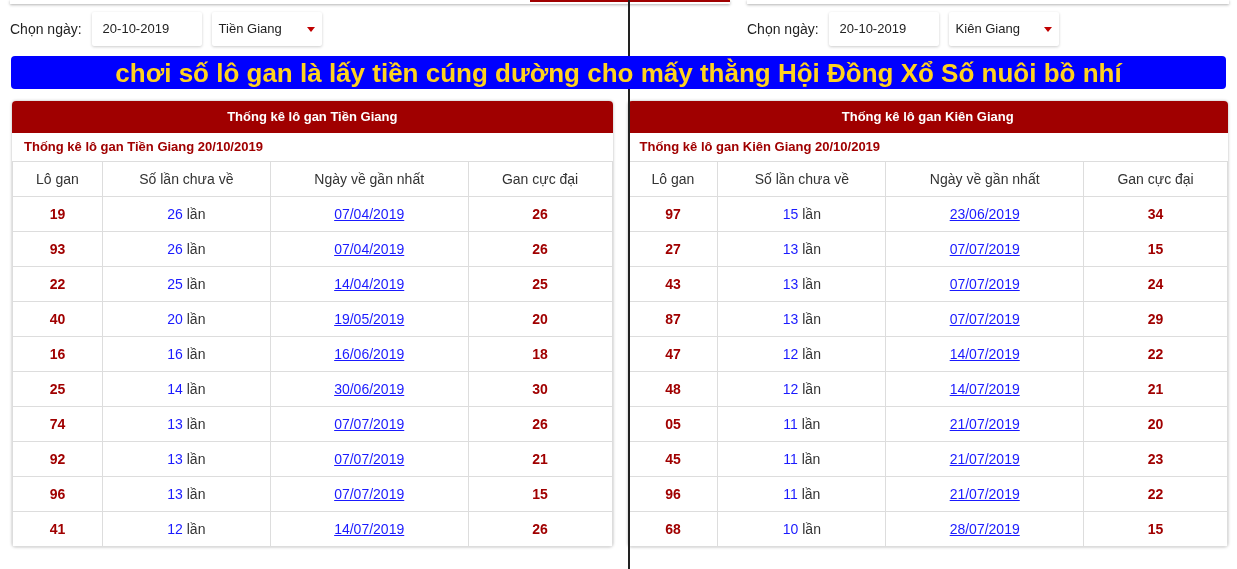  Describe the element at coordinates (1155, 214) in the screenshot. I see `max-gap-cell: 34` at that location.